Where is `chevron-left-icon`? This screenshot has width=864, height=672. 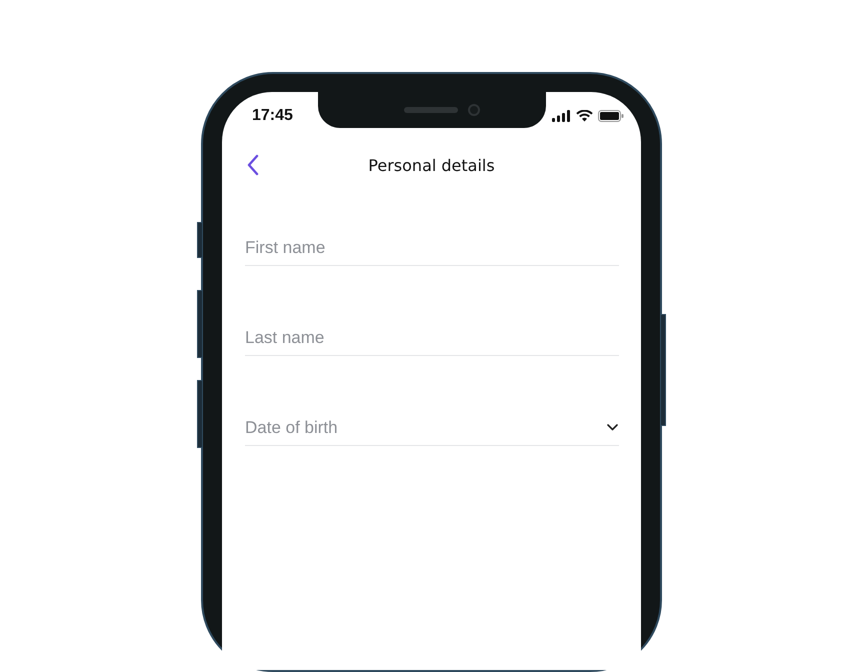
chevron-left-icon is located at coordinates (253, 165).